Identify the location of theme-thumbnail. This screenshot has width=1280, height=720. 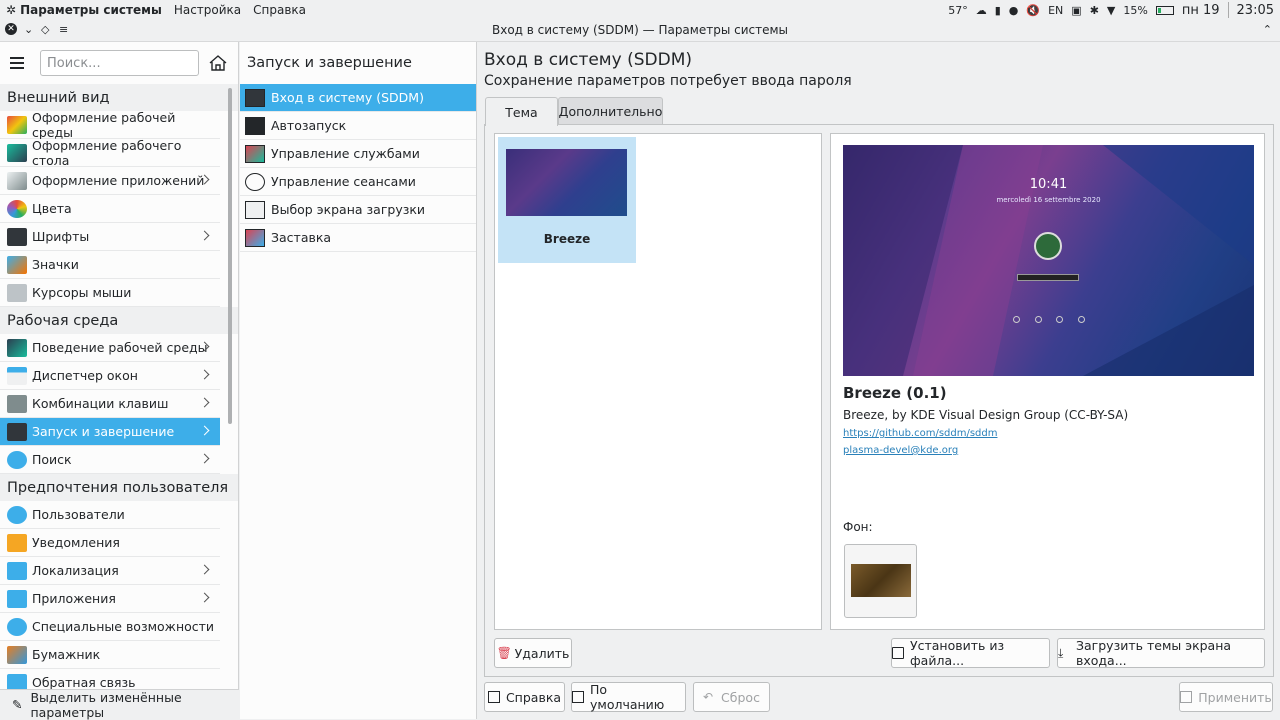
(566, 182).